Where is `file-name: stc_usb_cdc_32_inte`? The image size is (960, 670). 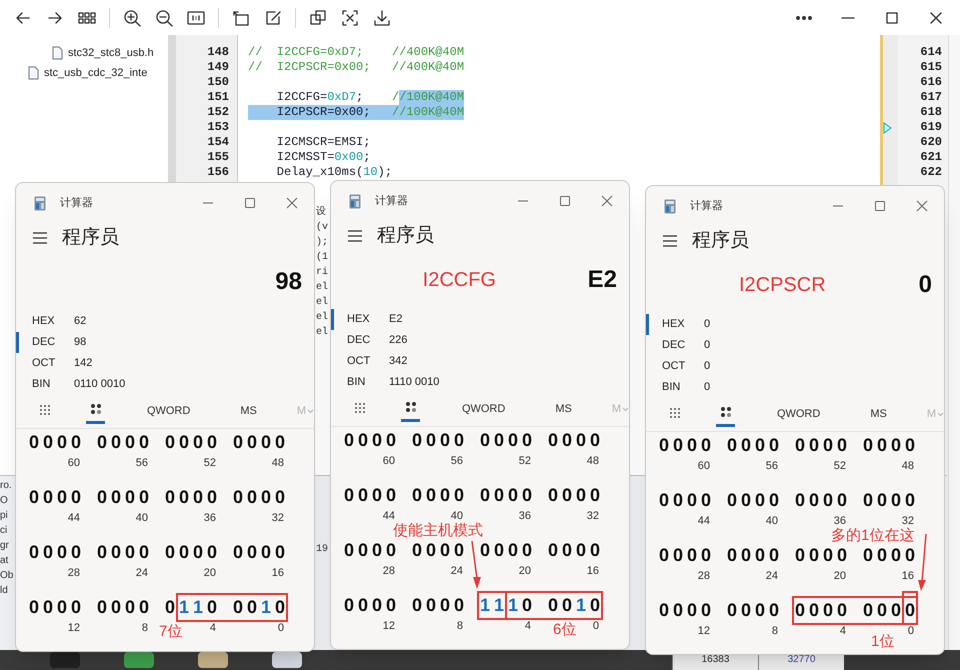 file-name: stc_usb_cdc_32_inte is located at coordinates (96, 73).